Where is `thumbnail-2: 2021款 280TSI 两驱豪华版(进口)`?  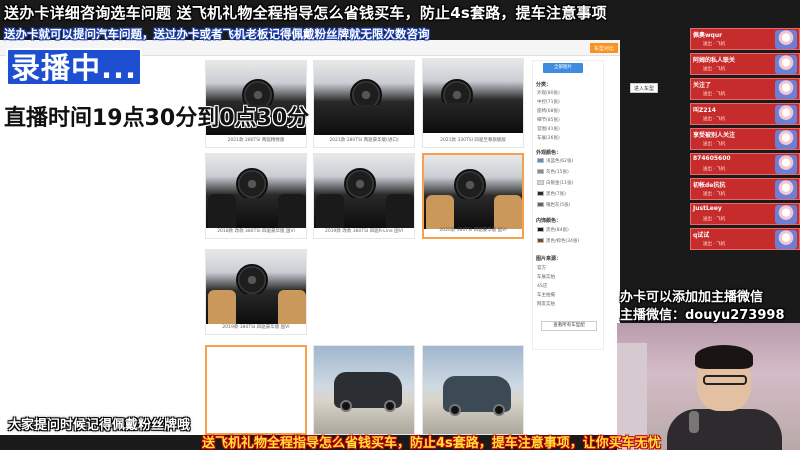
thumbnail-2: 2021款 280TSI 两驱豪华版(进口) is located at coordinates (364, 104).